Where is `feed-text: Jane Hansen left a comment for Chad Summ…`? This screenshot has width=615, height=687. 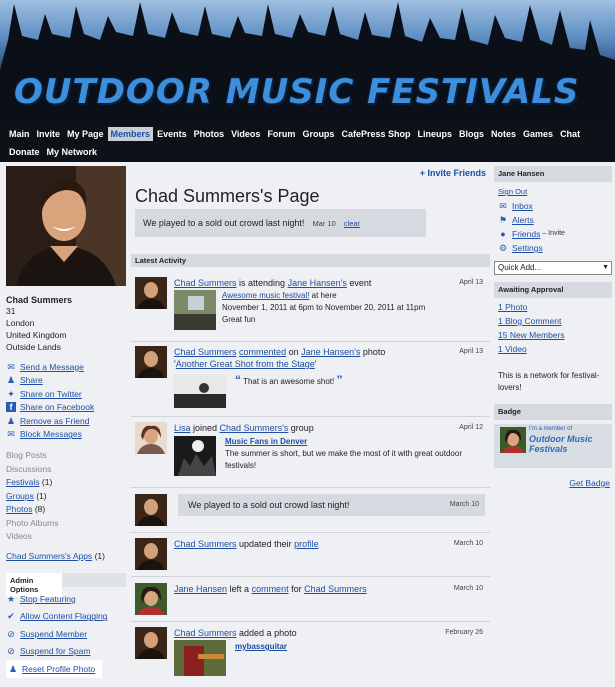
feed-text: Jane Hansen left a comment for Chad Summ… is located at coordinates (326, 589).